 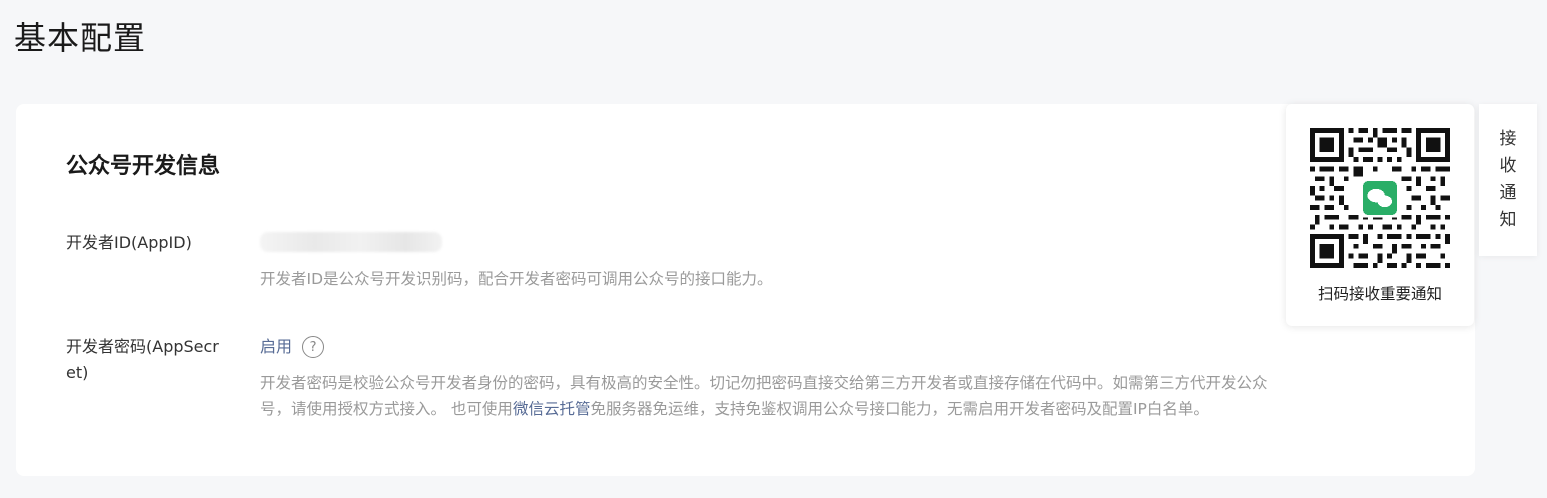 What do you see at coordinates (1508, 220) in the screenshot?
I see `notify-char: 知` at bounding box center [1508, 220].